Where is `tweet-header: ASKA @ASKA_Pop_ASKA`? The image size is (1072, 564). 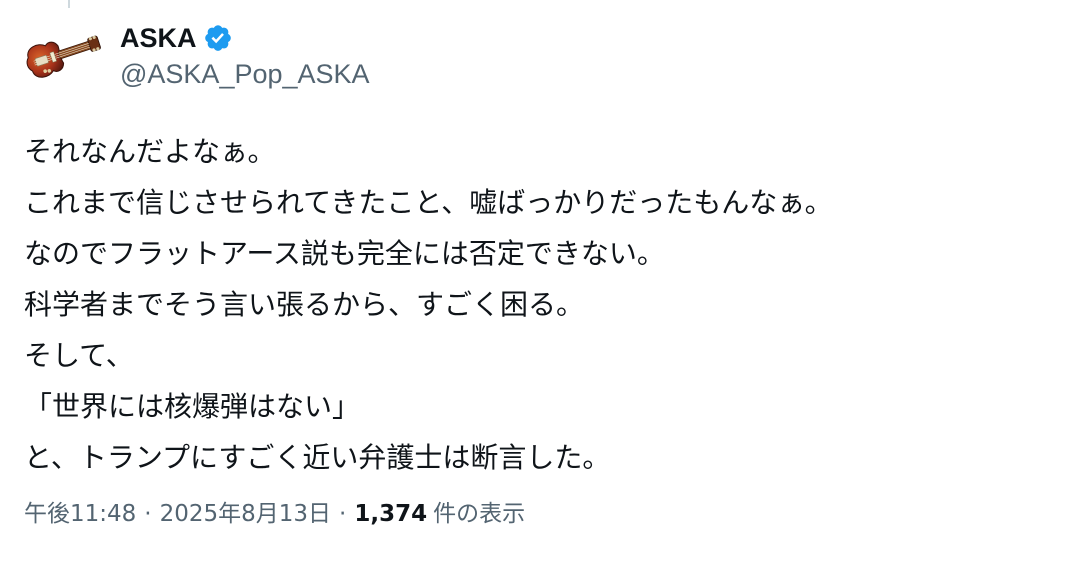
tweet-header: ASKA @ASKA_Pop_ASKA is located at coordinates (196, 58).